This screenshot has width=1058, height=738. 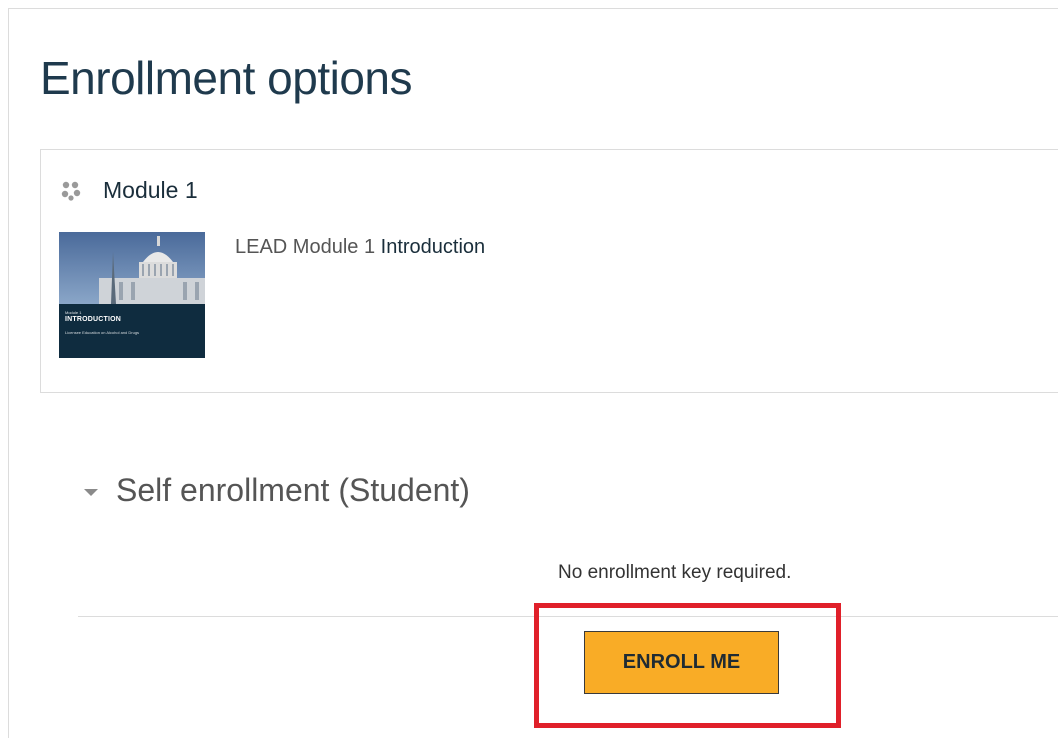 I want to click on thumbnail-small-label: Module 1, so click(x=73, y=312).